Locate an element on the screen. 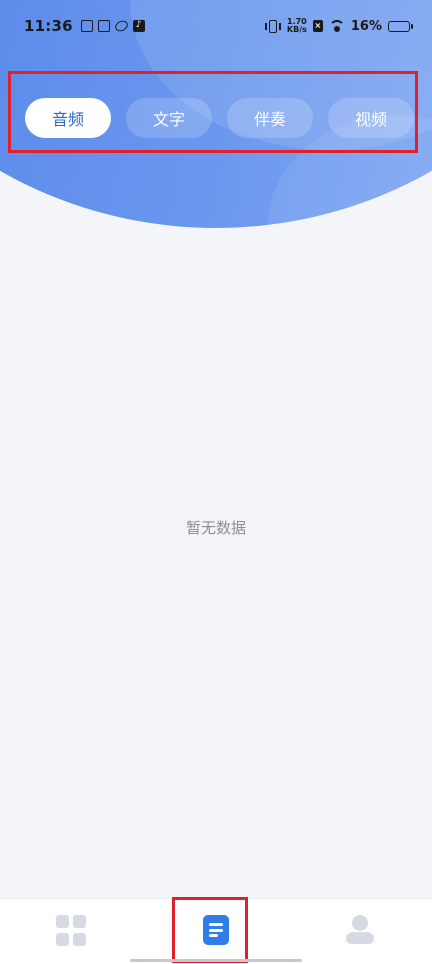 The height and width of the screenshot is (964, 432). app-notification-icon is located at coordinates (86, 26).